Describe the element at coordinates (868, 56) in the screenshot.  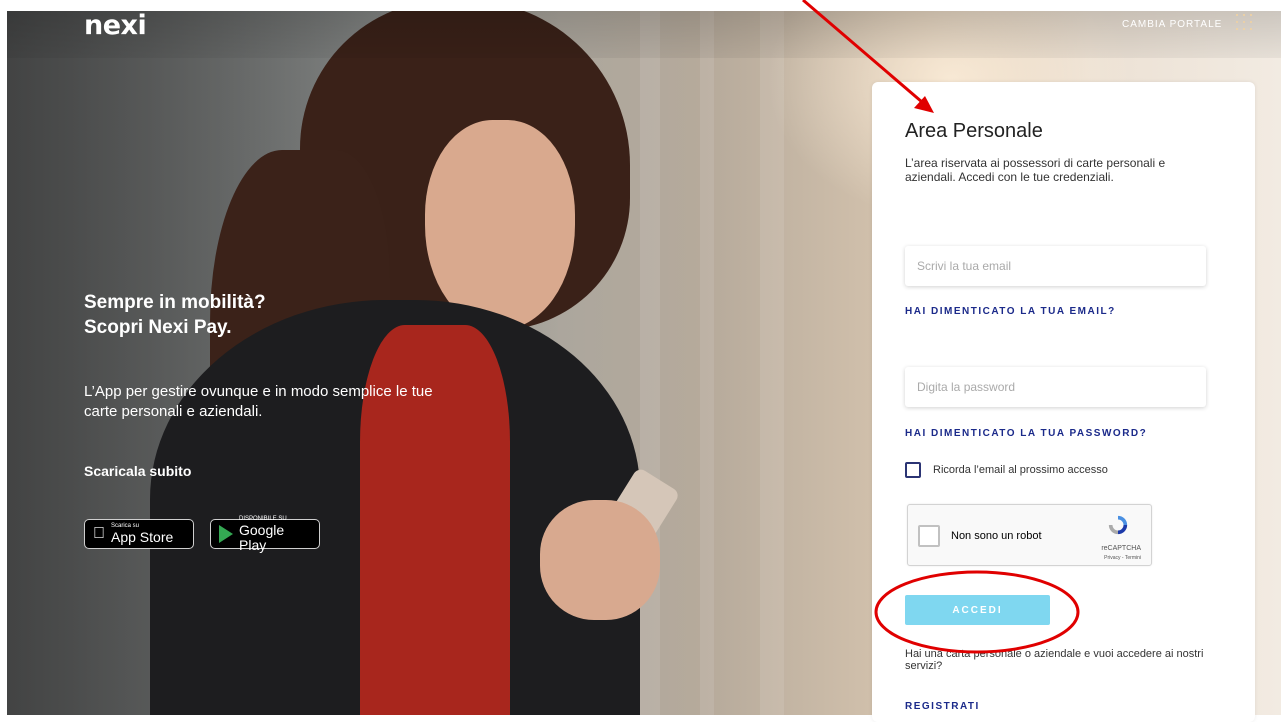
I see `annotation-arrow` at that location.